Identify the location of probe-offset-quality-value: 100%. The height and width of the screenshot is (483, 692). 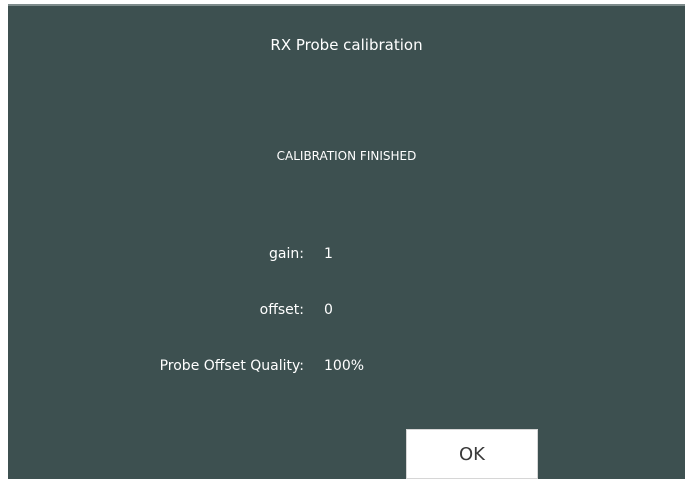
(344, 366).